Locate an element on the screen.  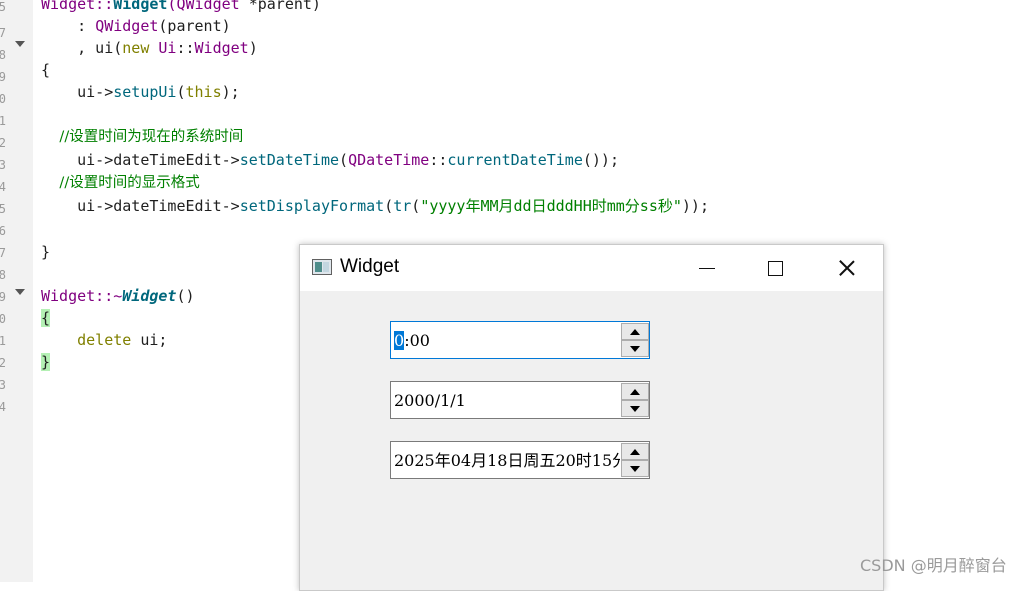
date-edit: 2000/1/1 is located at coordinates (520, 400).